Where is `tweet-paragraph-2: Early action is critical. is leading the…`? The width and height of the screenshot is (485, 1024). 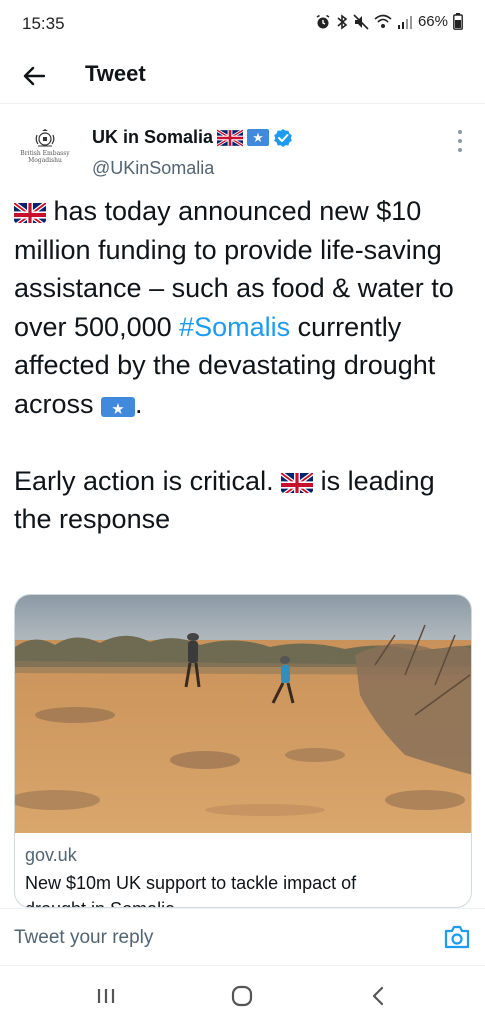 tweet-paragraph-2: Early action is critical. is leading the… is located at coordinates (244, 500).